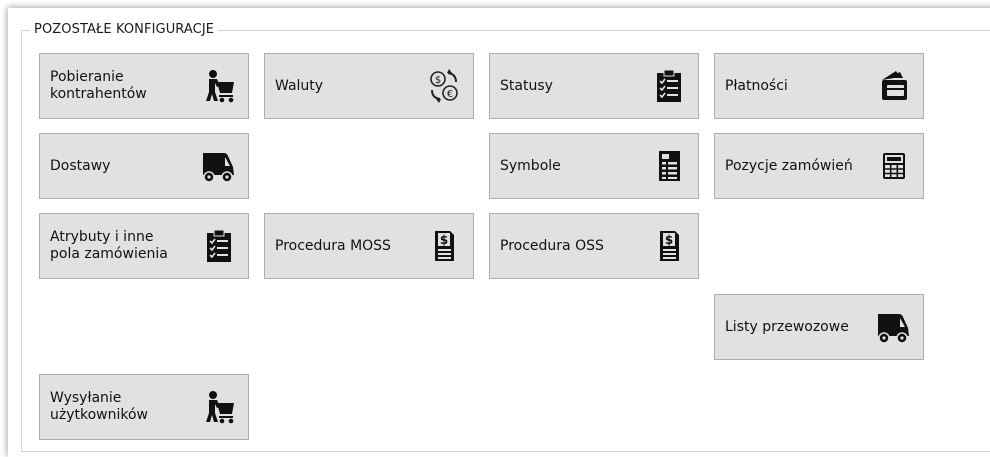 This screenshot has height=457, width=990. What do you see at coordinates (819, 86) in the screenshot?
I see `platnosci-button: Płatności` at bounding box center [819, 86].